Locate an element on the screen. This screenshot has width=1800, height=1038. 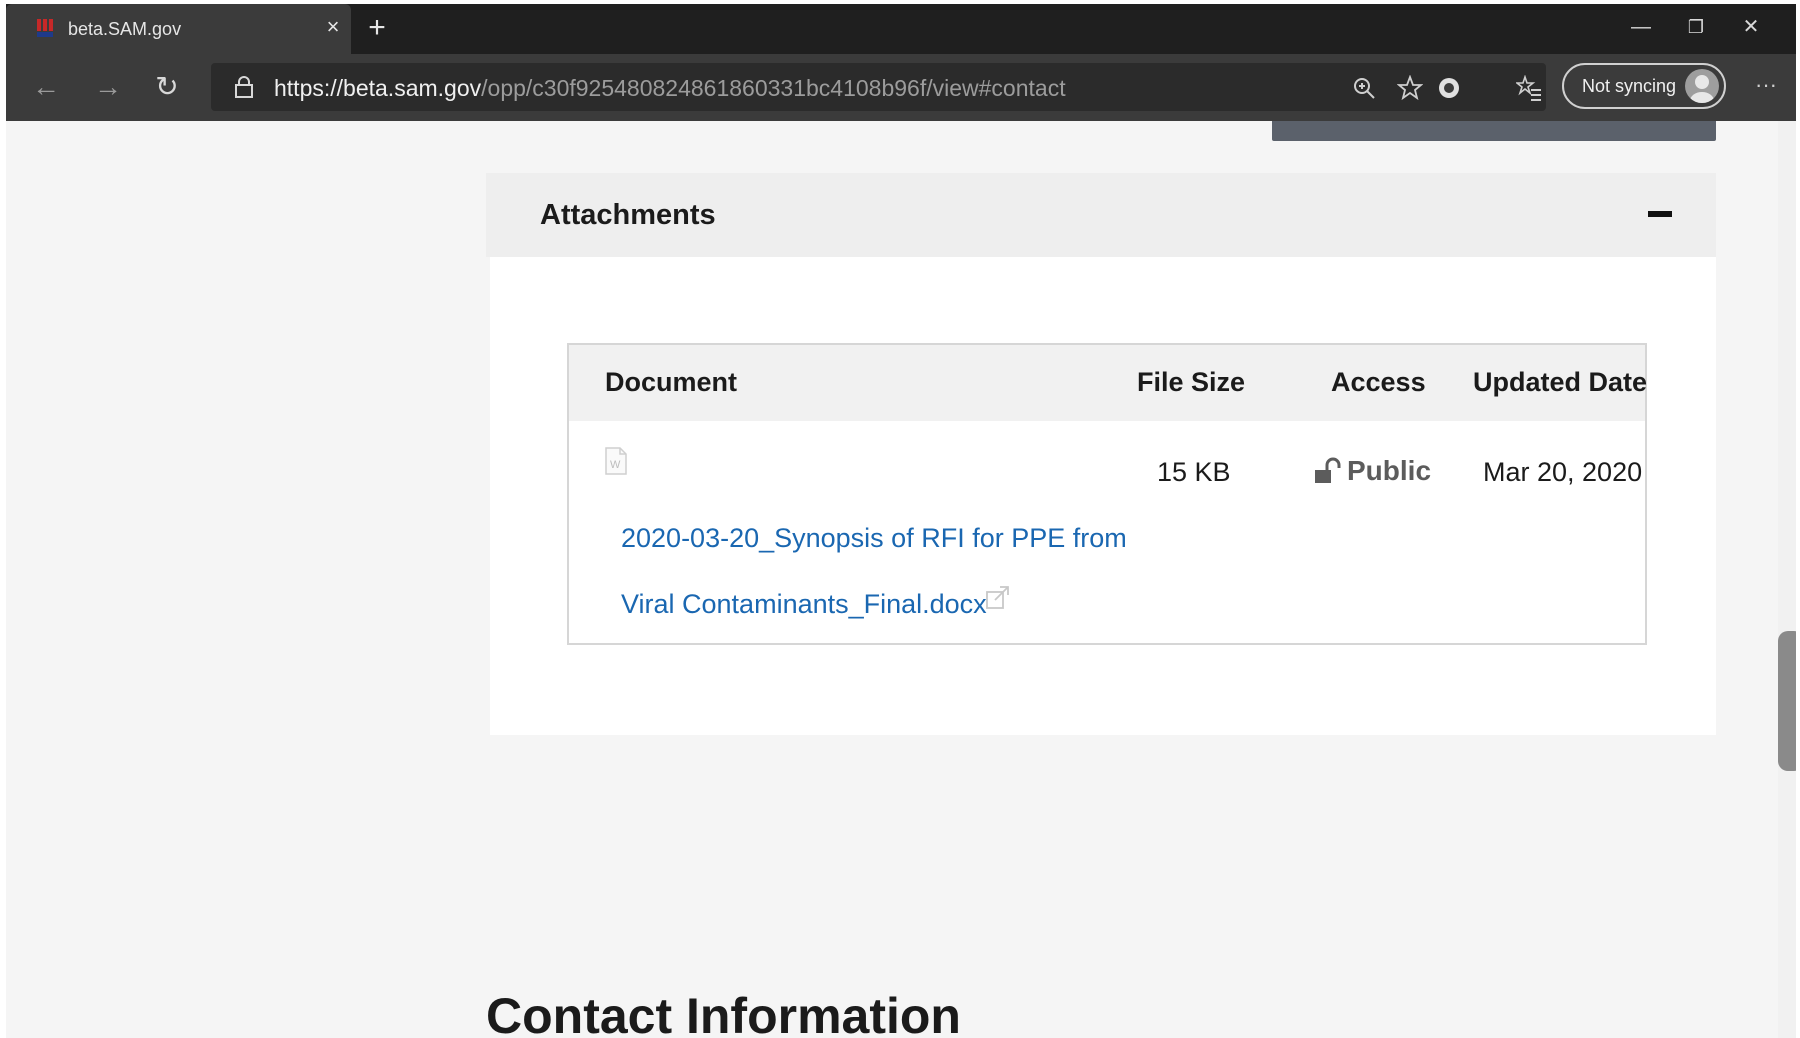
favorites-list-icon is located at coordinates (1529, 88).